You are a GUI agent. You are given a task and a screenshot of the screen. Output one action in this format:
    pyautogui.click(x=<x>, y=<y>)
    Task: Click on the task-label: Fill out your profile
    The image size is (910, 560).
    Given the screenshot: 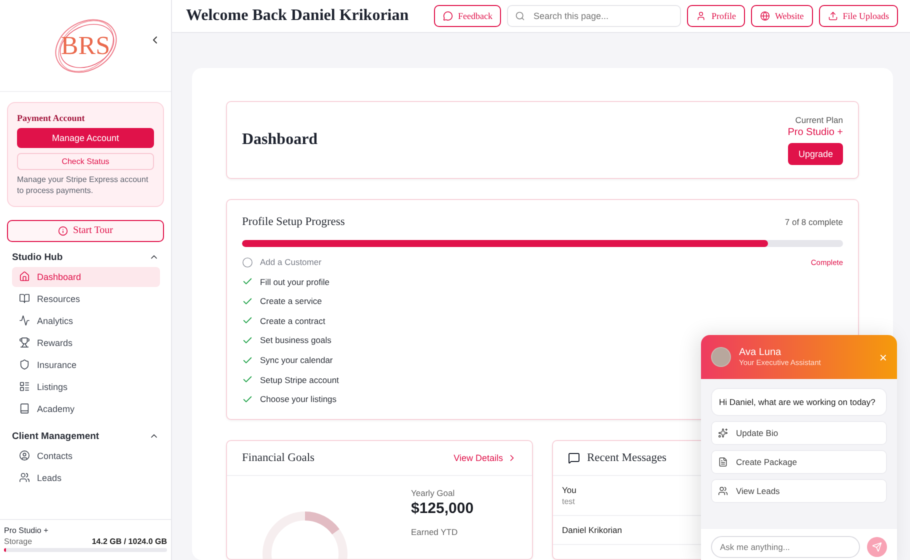 What is the action you would take?
    pyautogui.click(x=295, y=281)
    